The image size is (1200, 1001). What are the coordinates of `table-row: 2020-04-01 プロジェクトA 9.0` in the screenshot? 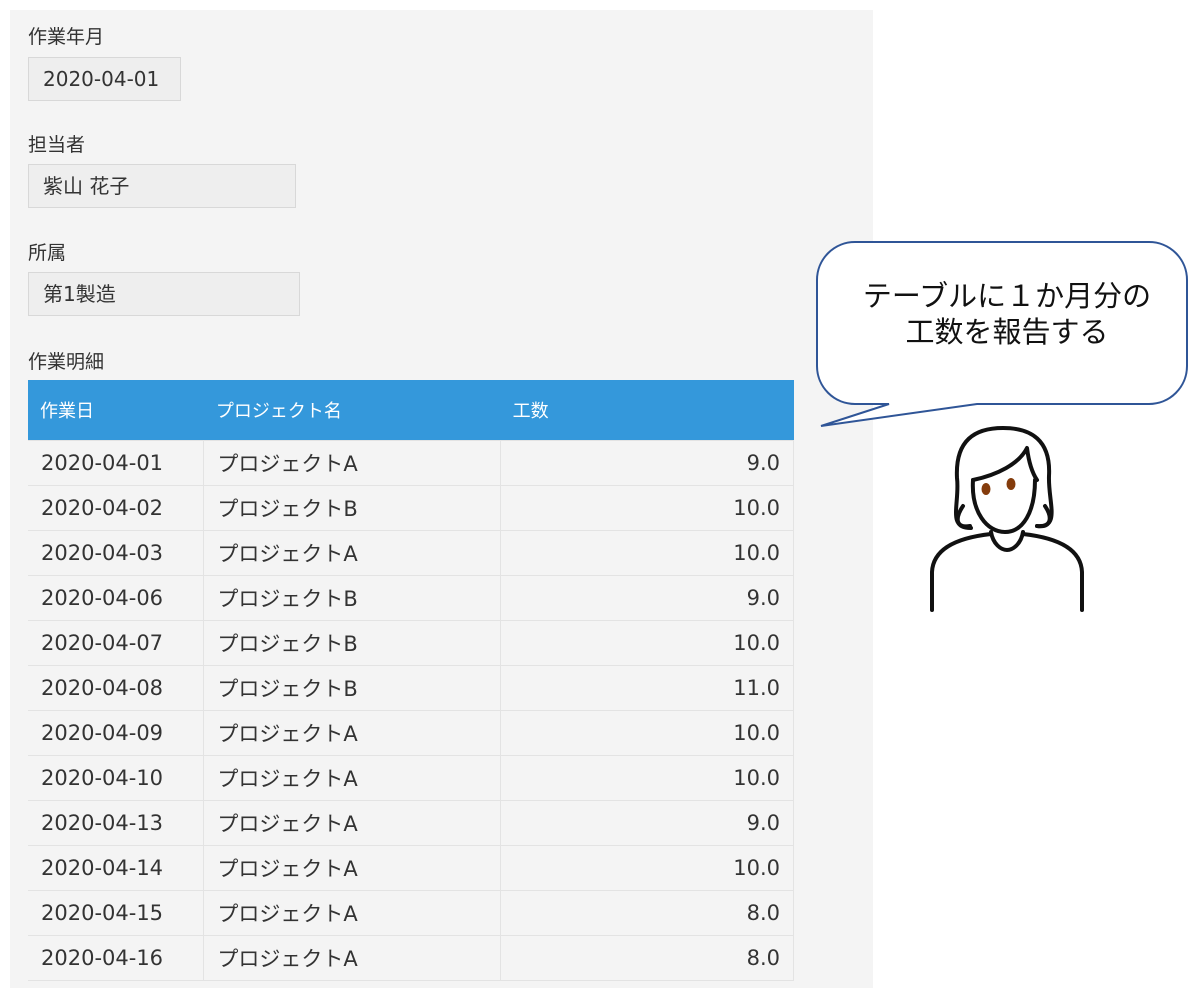 It's located at (411, 463).